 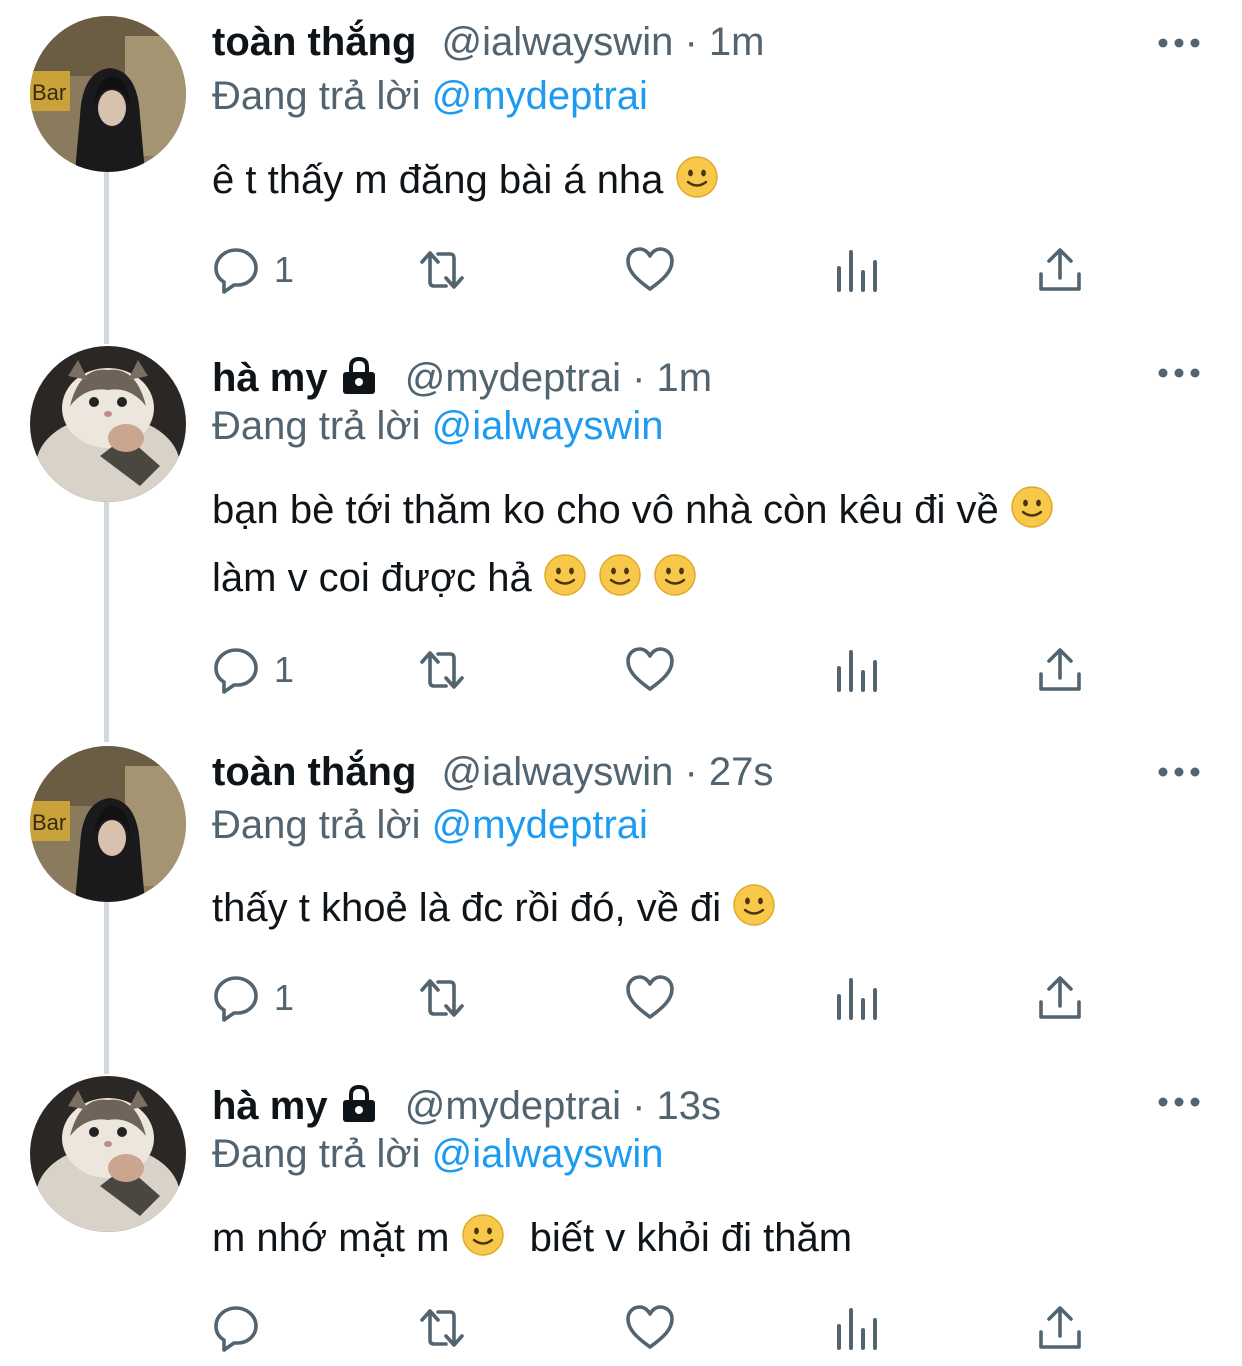 I want to click on heart-icon, so click(x=650, y=1327).